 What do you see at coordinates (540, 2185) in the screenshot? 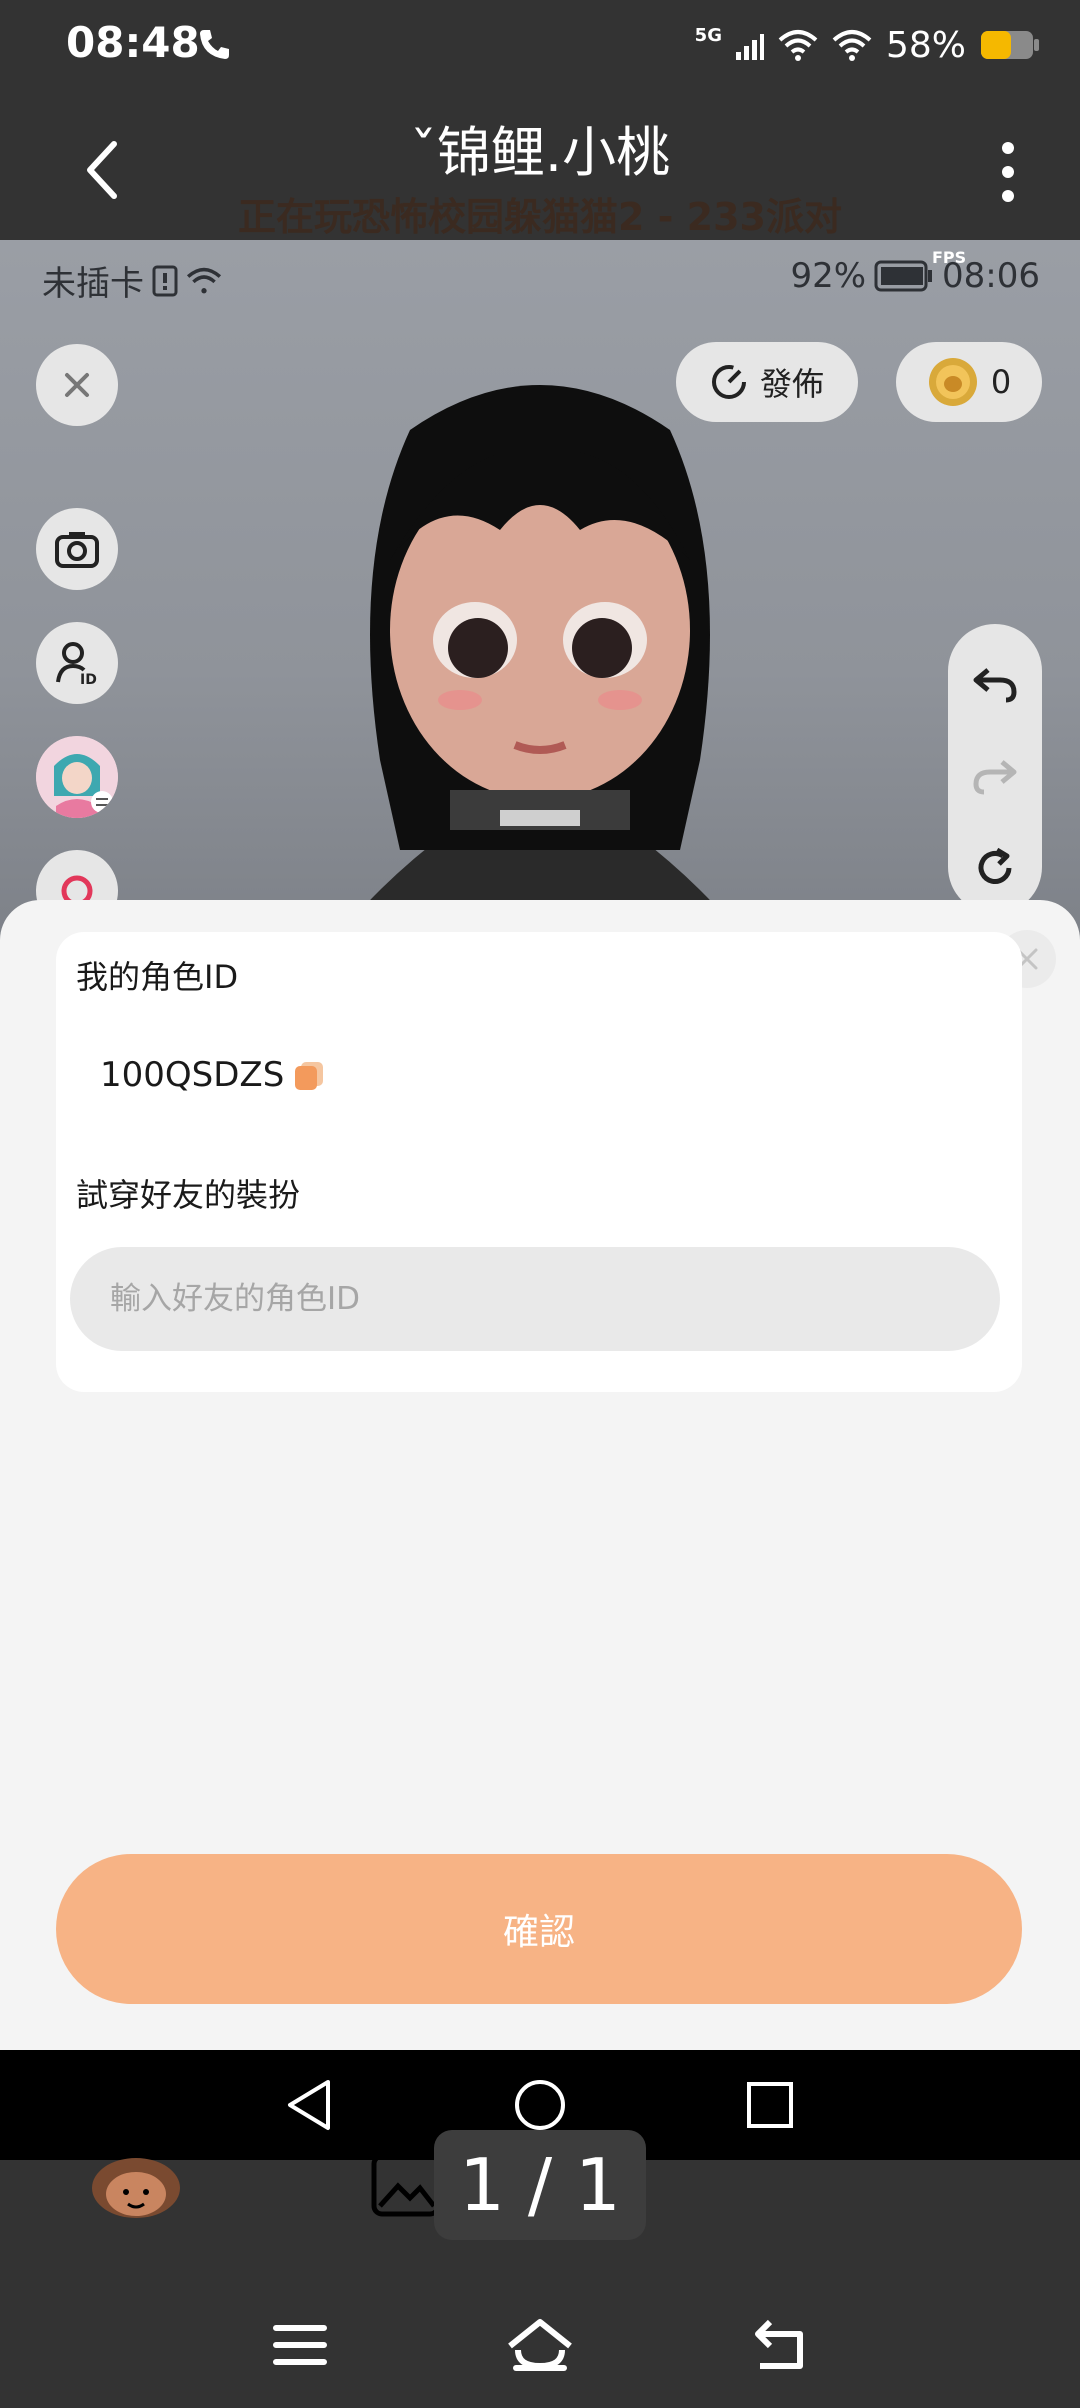
I see `page-indicator: 1 / 1` at bounding box center [540, 2185].